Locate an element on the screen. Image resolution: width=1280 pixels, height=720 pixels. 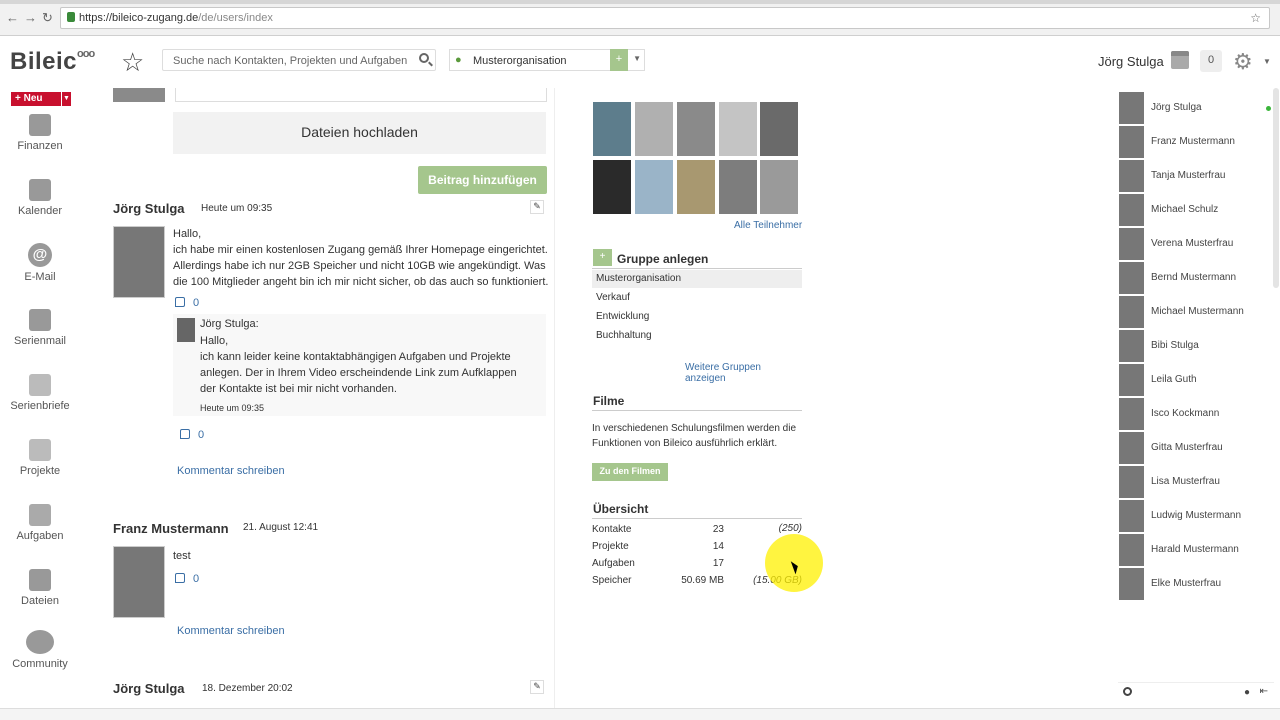
sidebar-item-community: Community is located at coordinates (40, 650).